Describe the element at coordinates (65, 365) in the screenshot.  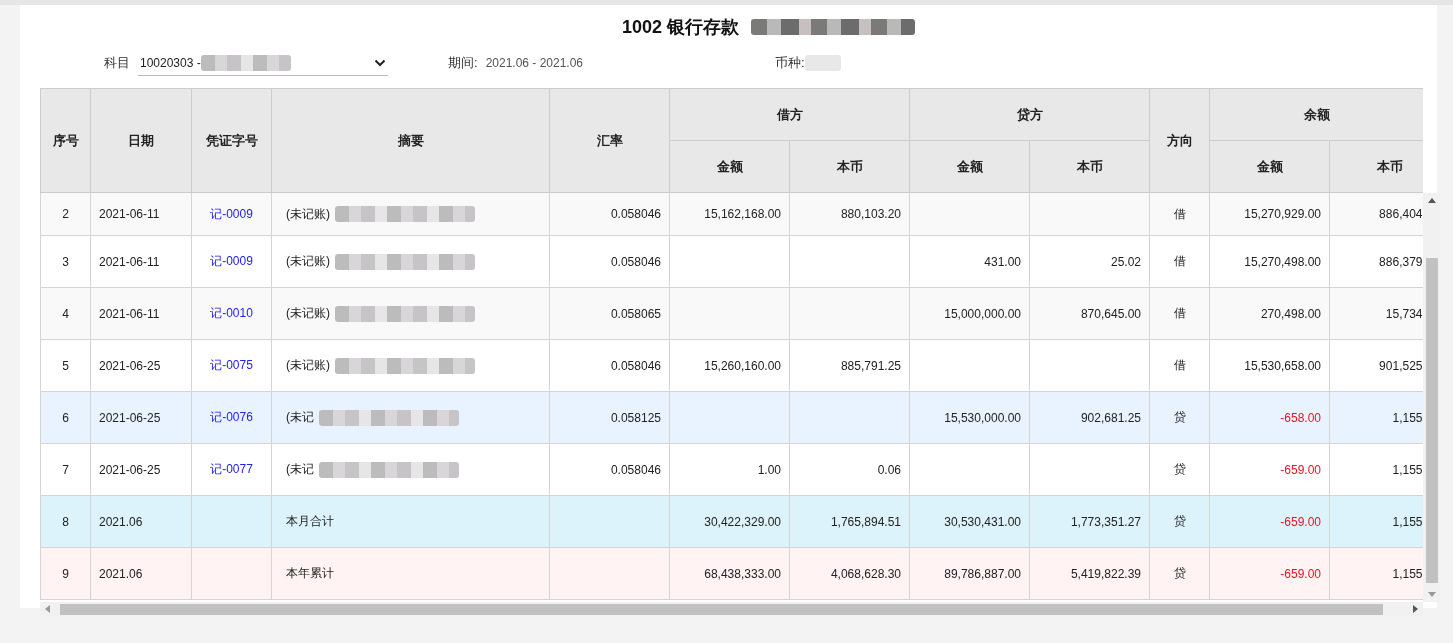
I see `table-cell: 5` at that location.